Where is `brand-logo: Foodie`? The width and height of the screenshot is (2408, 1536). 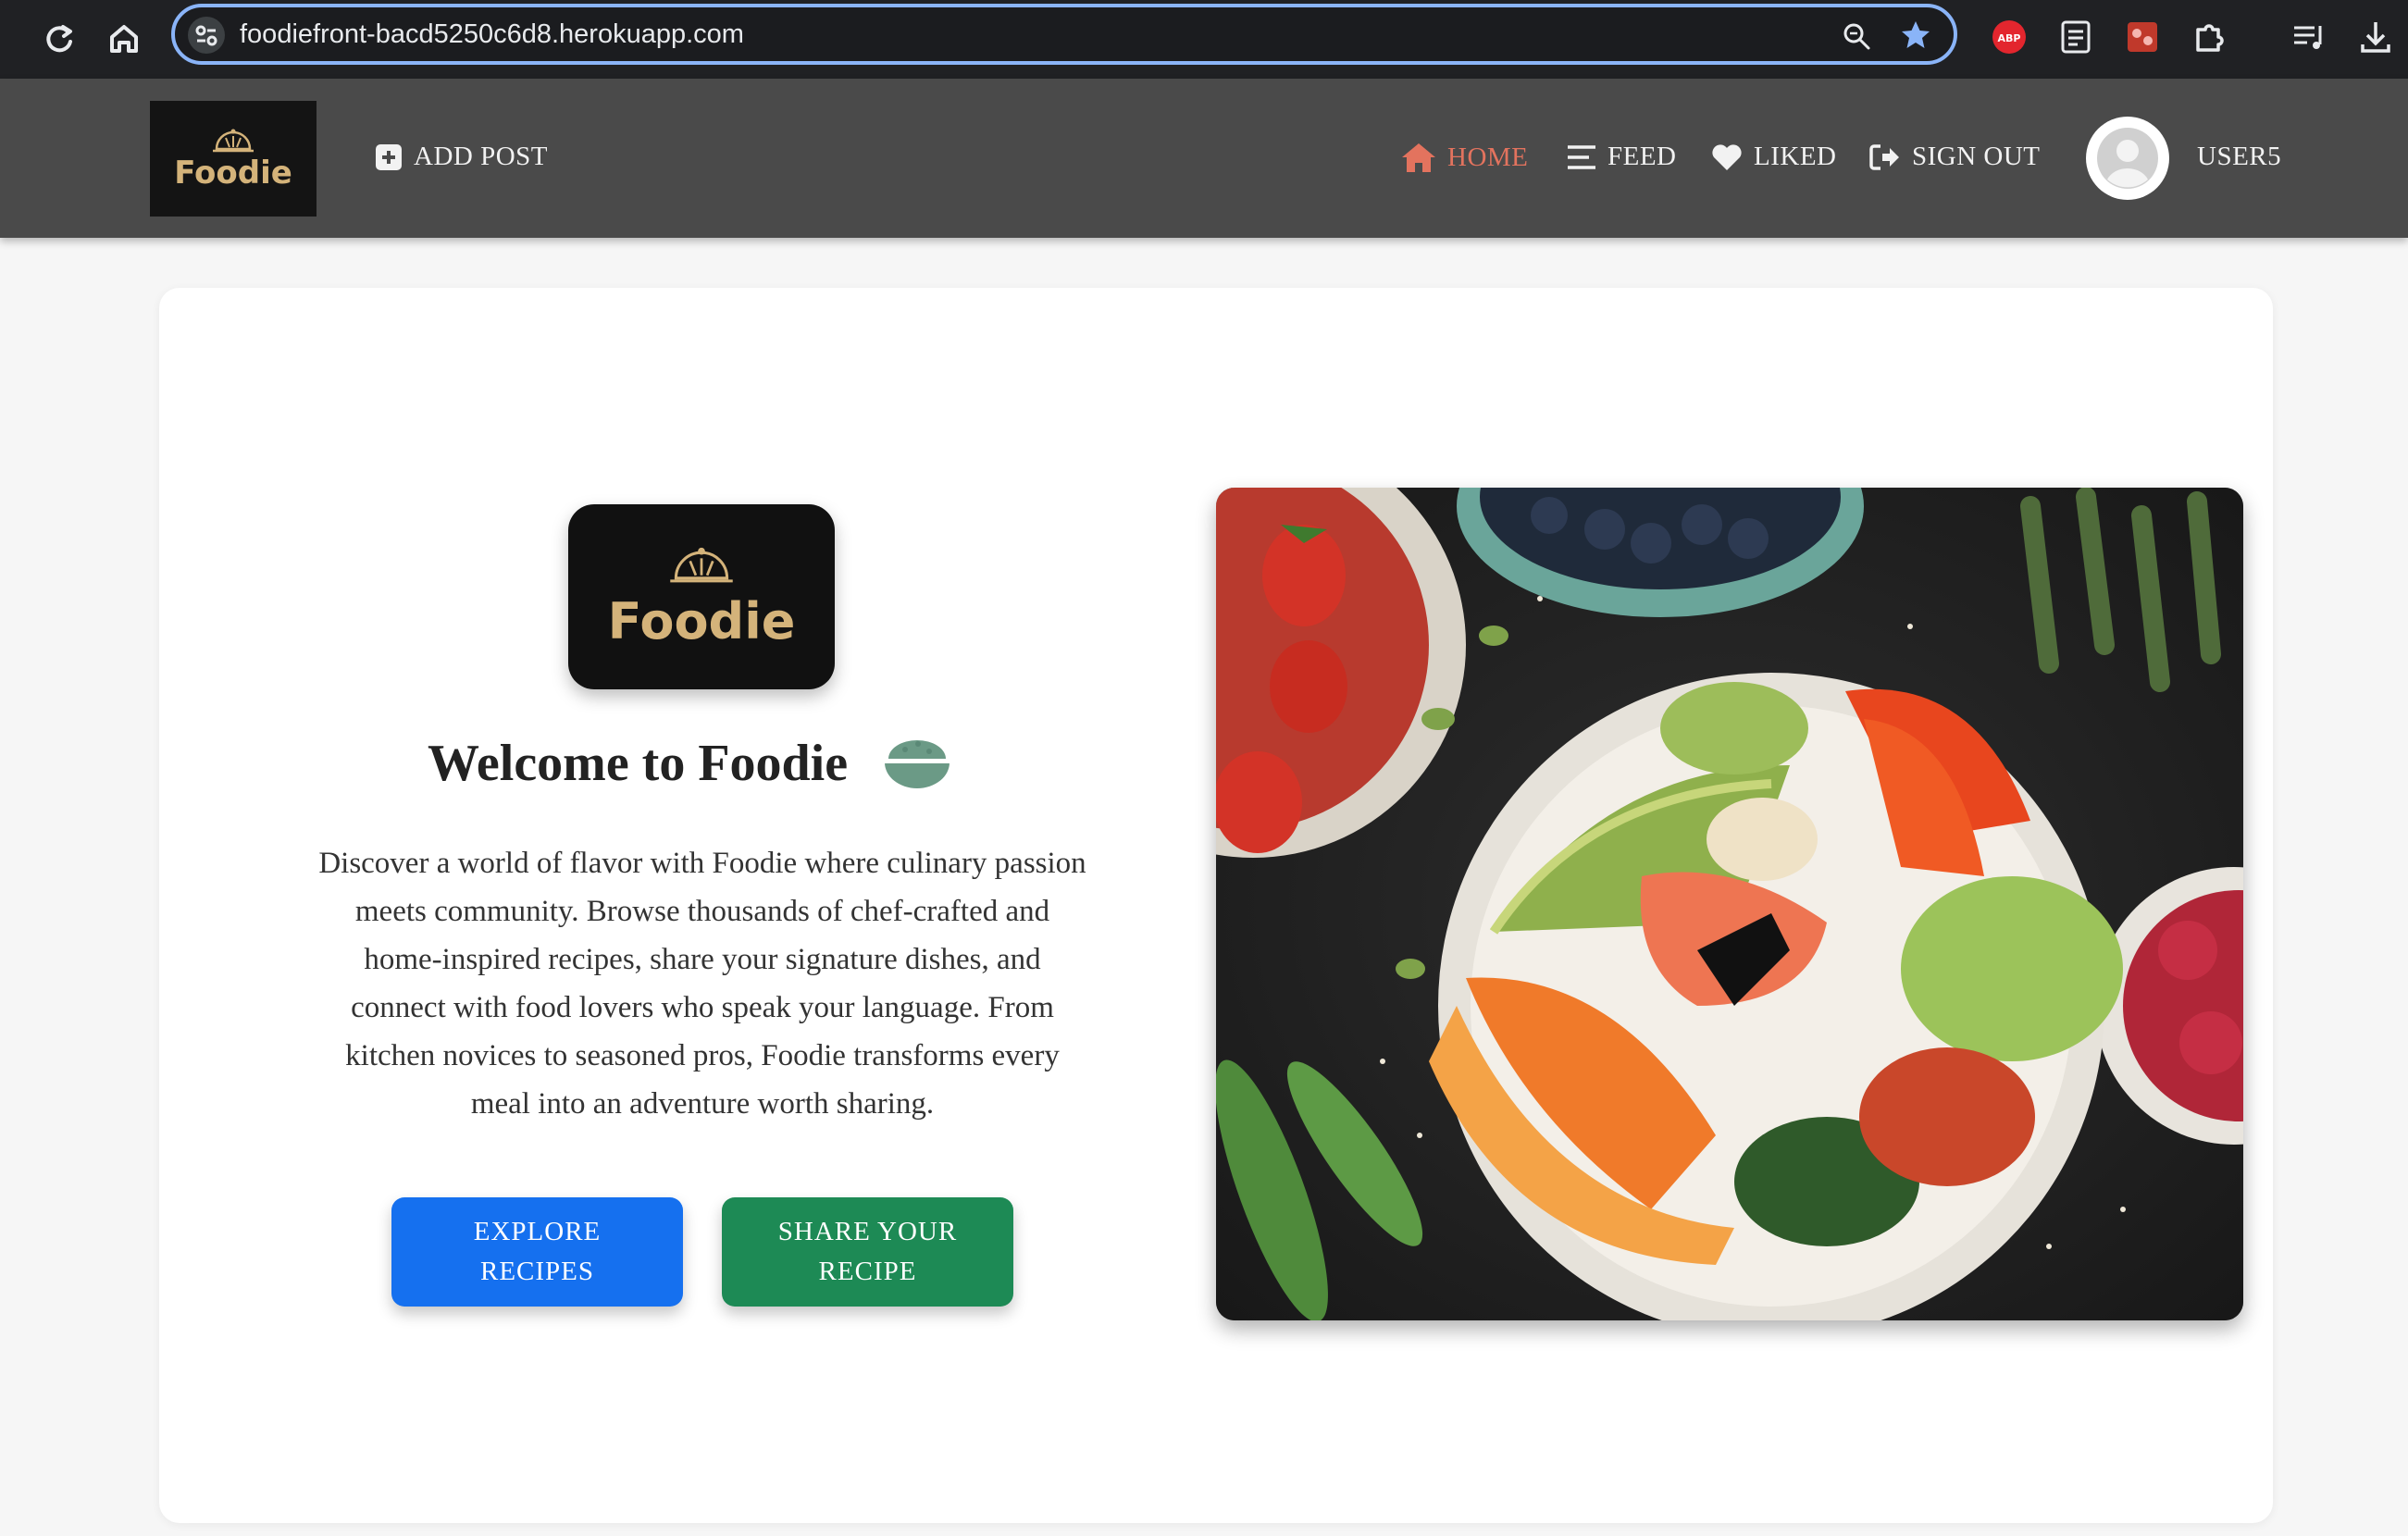
brand-logo: Foodie is located at coordinates (233, 159).